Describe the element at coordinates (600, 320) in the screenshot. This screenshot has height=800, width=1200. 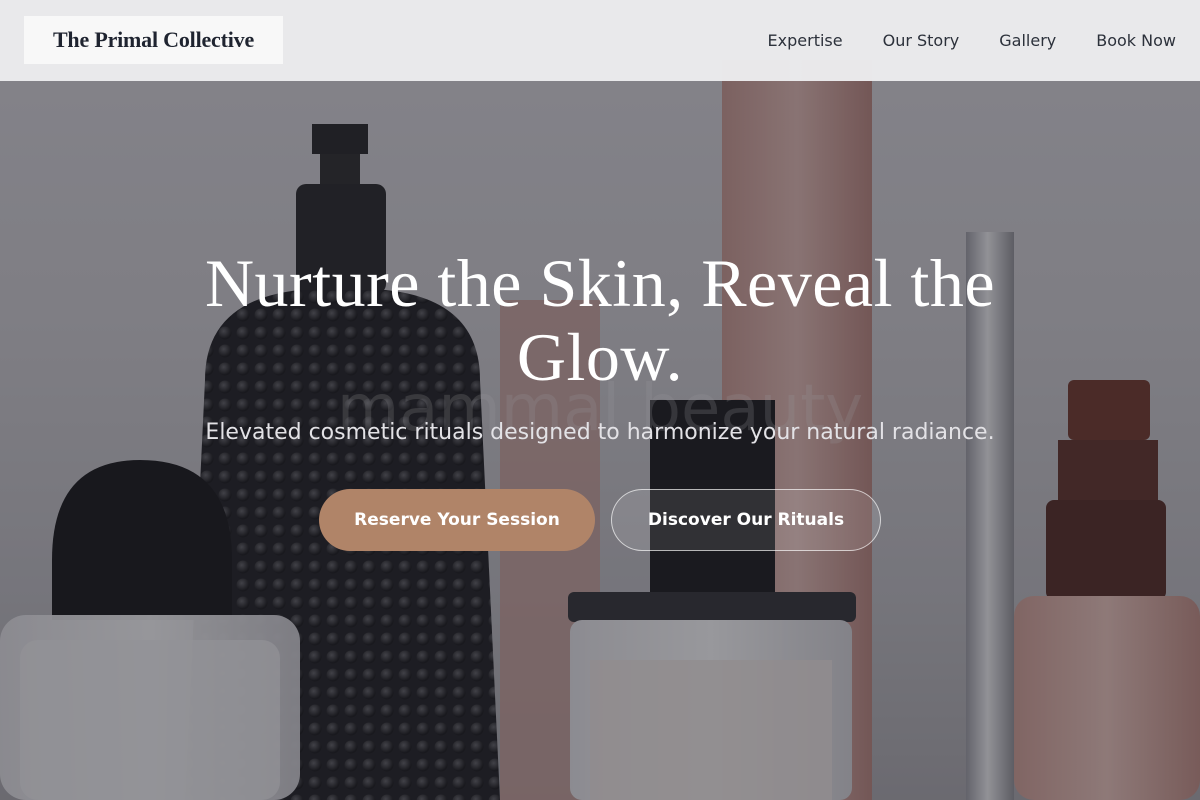
I see `hero-headline: Nurture the Skin, Reveal the Glow.` at that location.